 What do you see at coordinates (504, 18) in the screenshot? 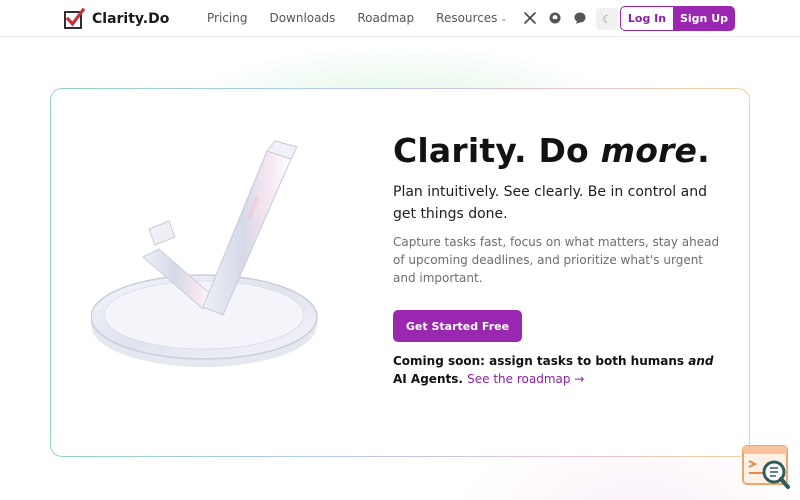
I see `chevron-down-icon: ⌄` at bounding box center [504, 18].